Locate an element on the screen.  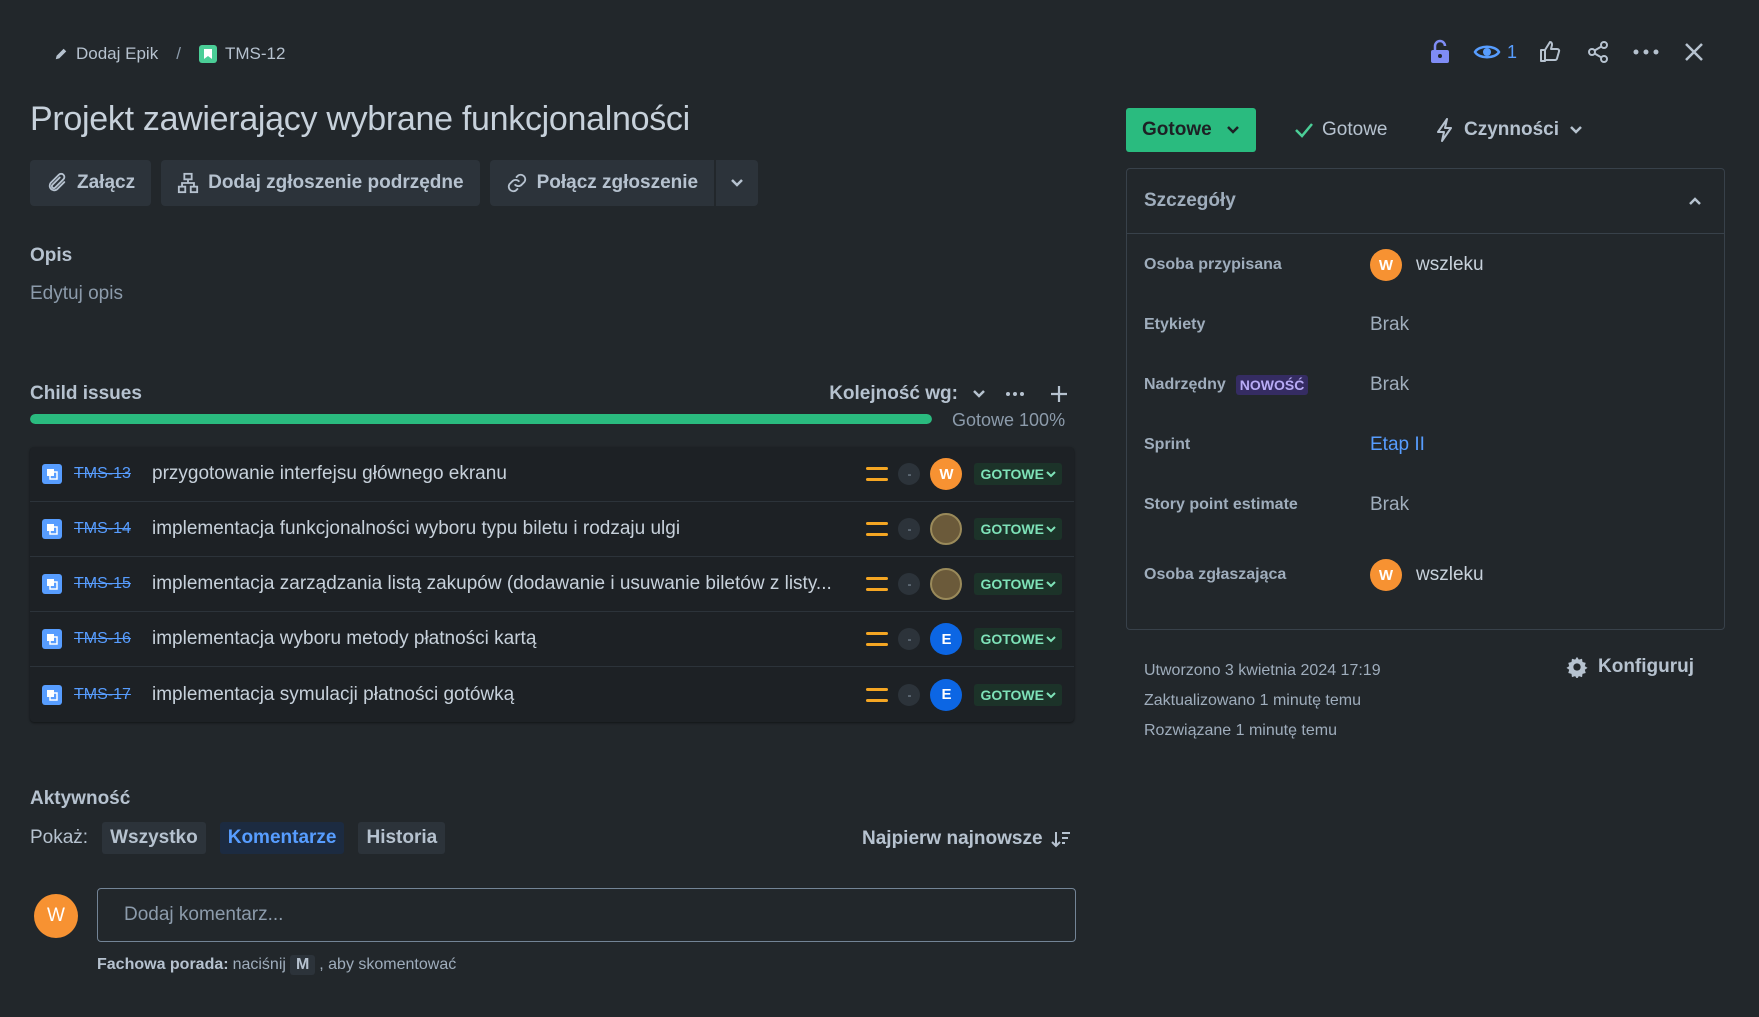
close-icon is located at coordinates (1694, 52).